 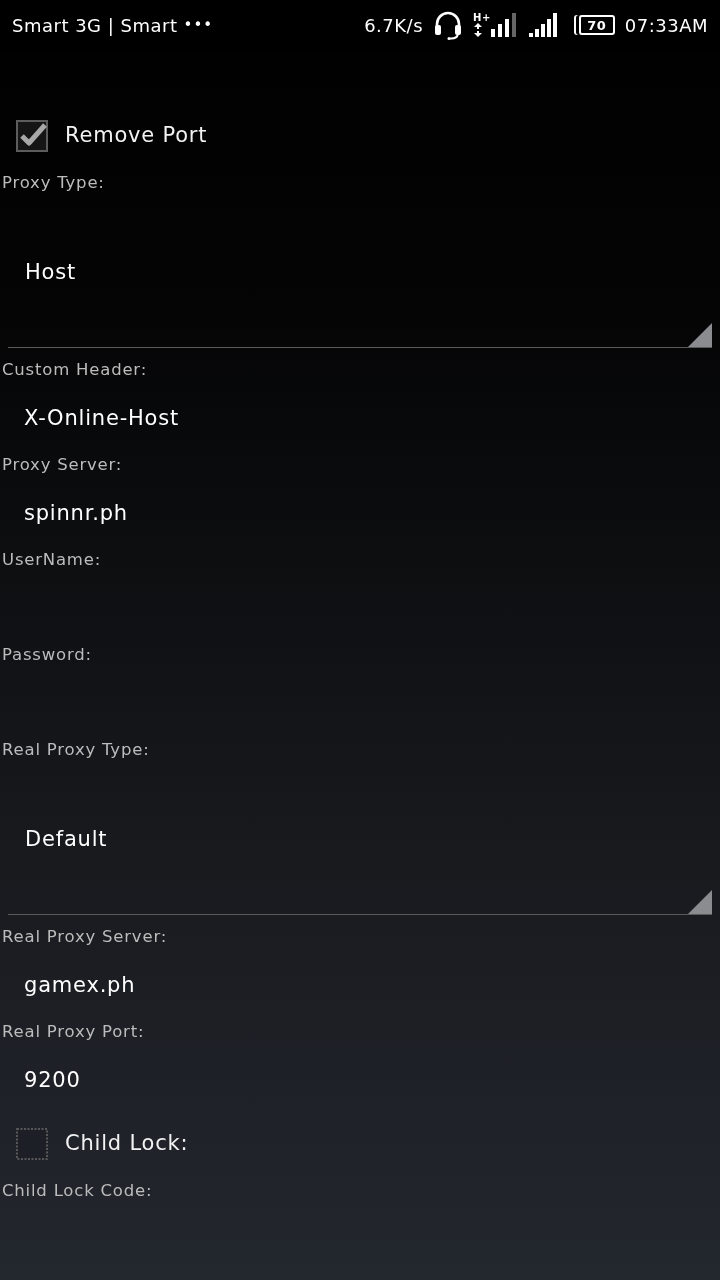 What do you see at coordinates (360, 1079) in the screenshot?
I see `text-field: 9200` at bounding box center [360, 1079].